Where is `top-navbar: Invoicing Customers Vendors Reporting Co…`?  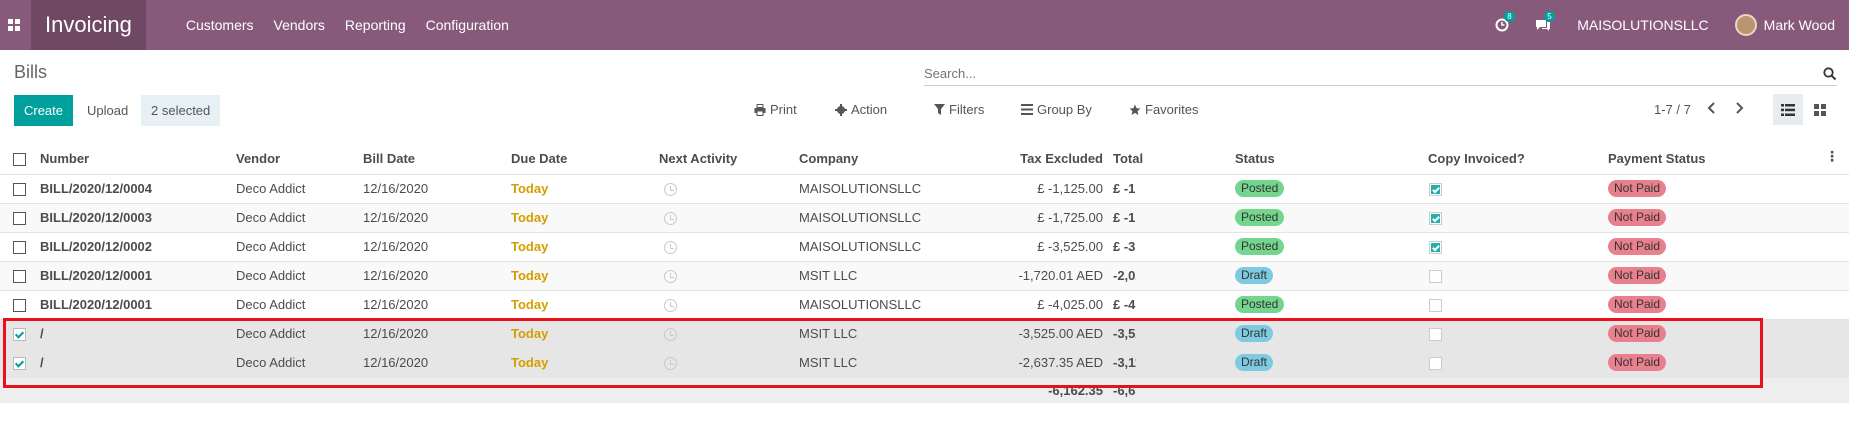
top-navbar: Invoicing Customers Vendors Reporting Co… is located at coordinates (924, 25).